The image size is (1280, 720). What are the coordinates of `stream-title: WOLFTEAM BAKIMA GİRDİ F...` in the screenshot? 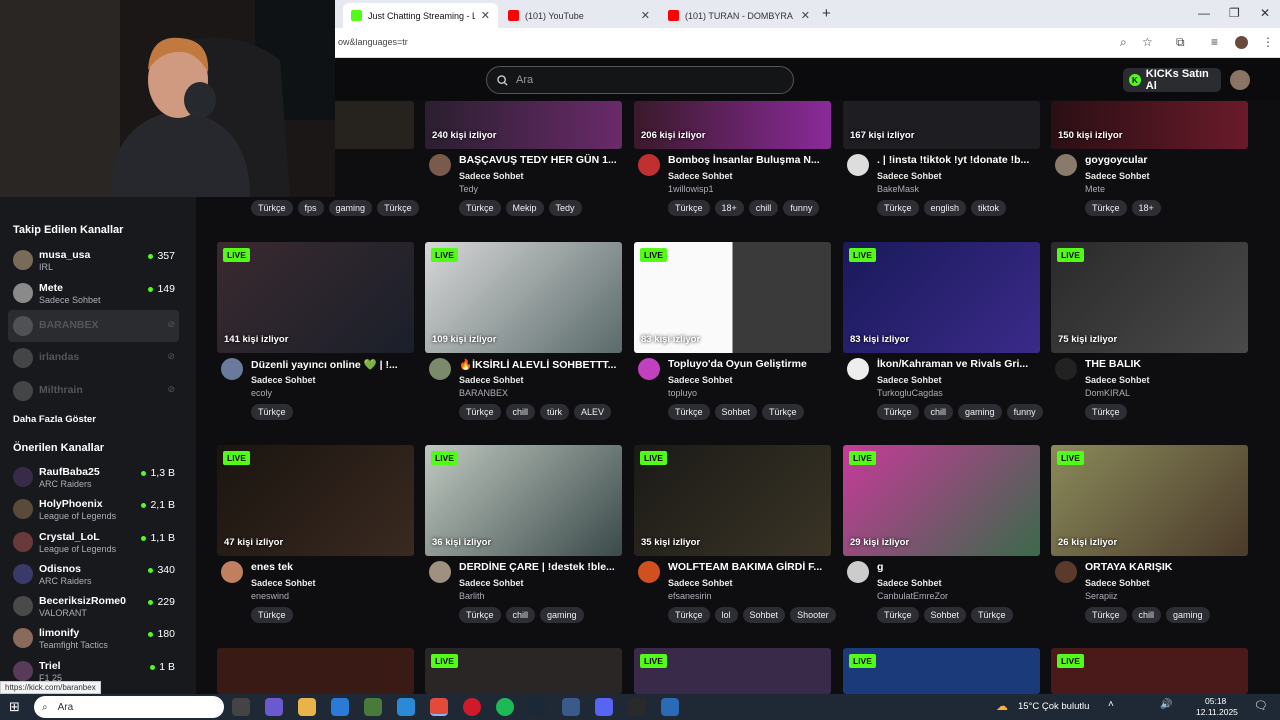 It's located at (748, 567).